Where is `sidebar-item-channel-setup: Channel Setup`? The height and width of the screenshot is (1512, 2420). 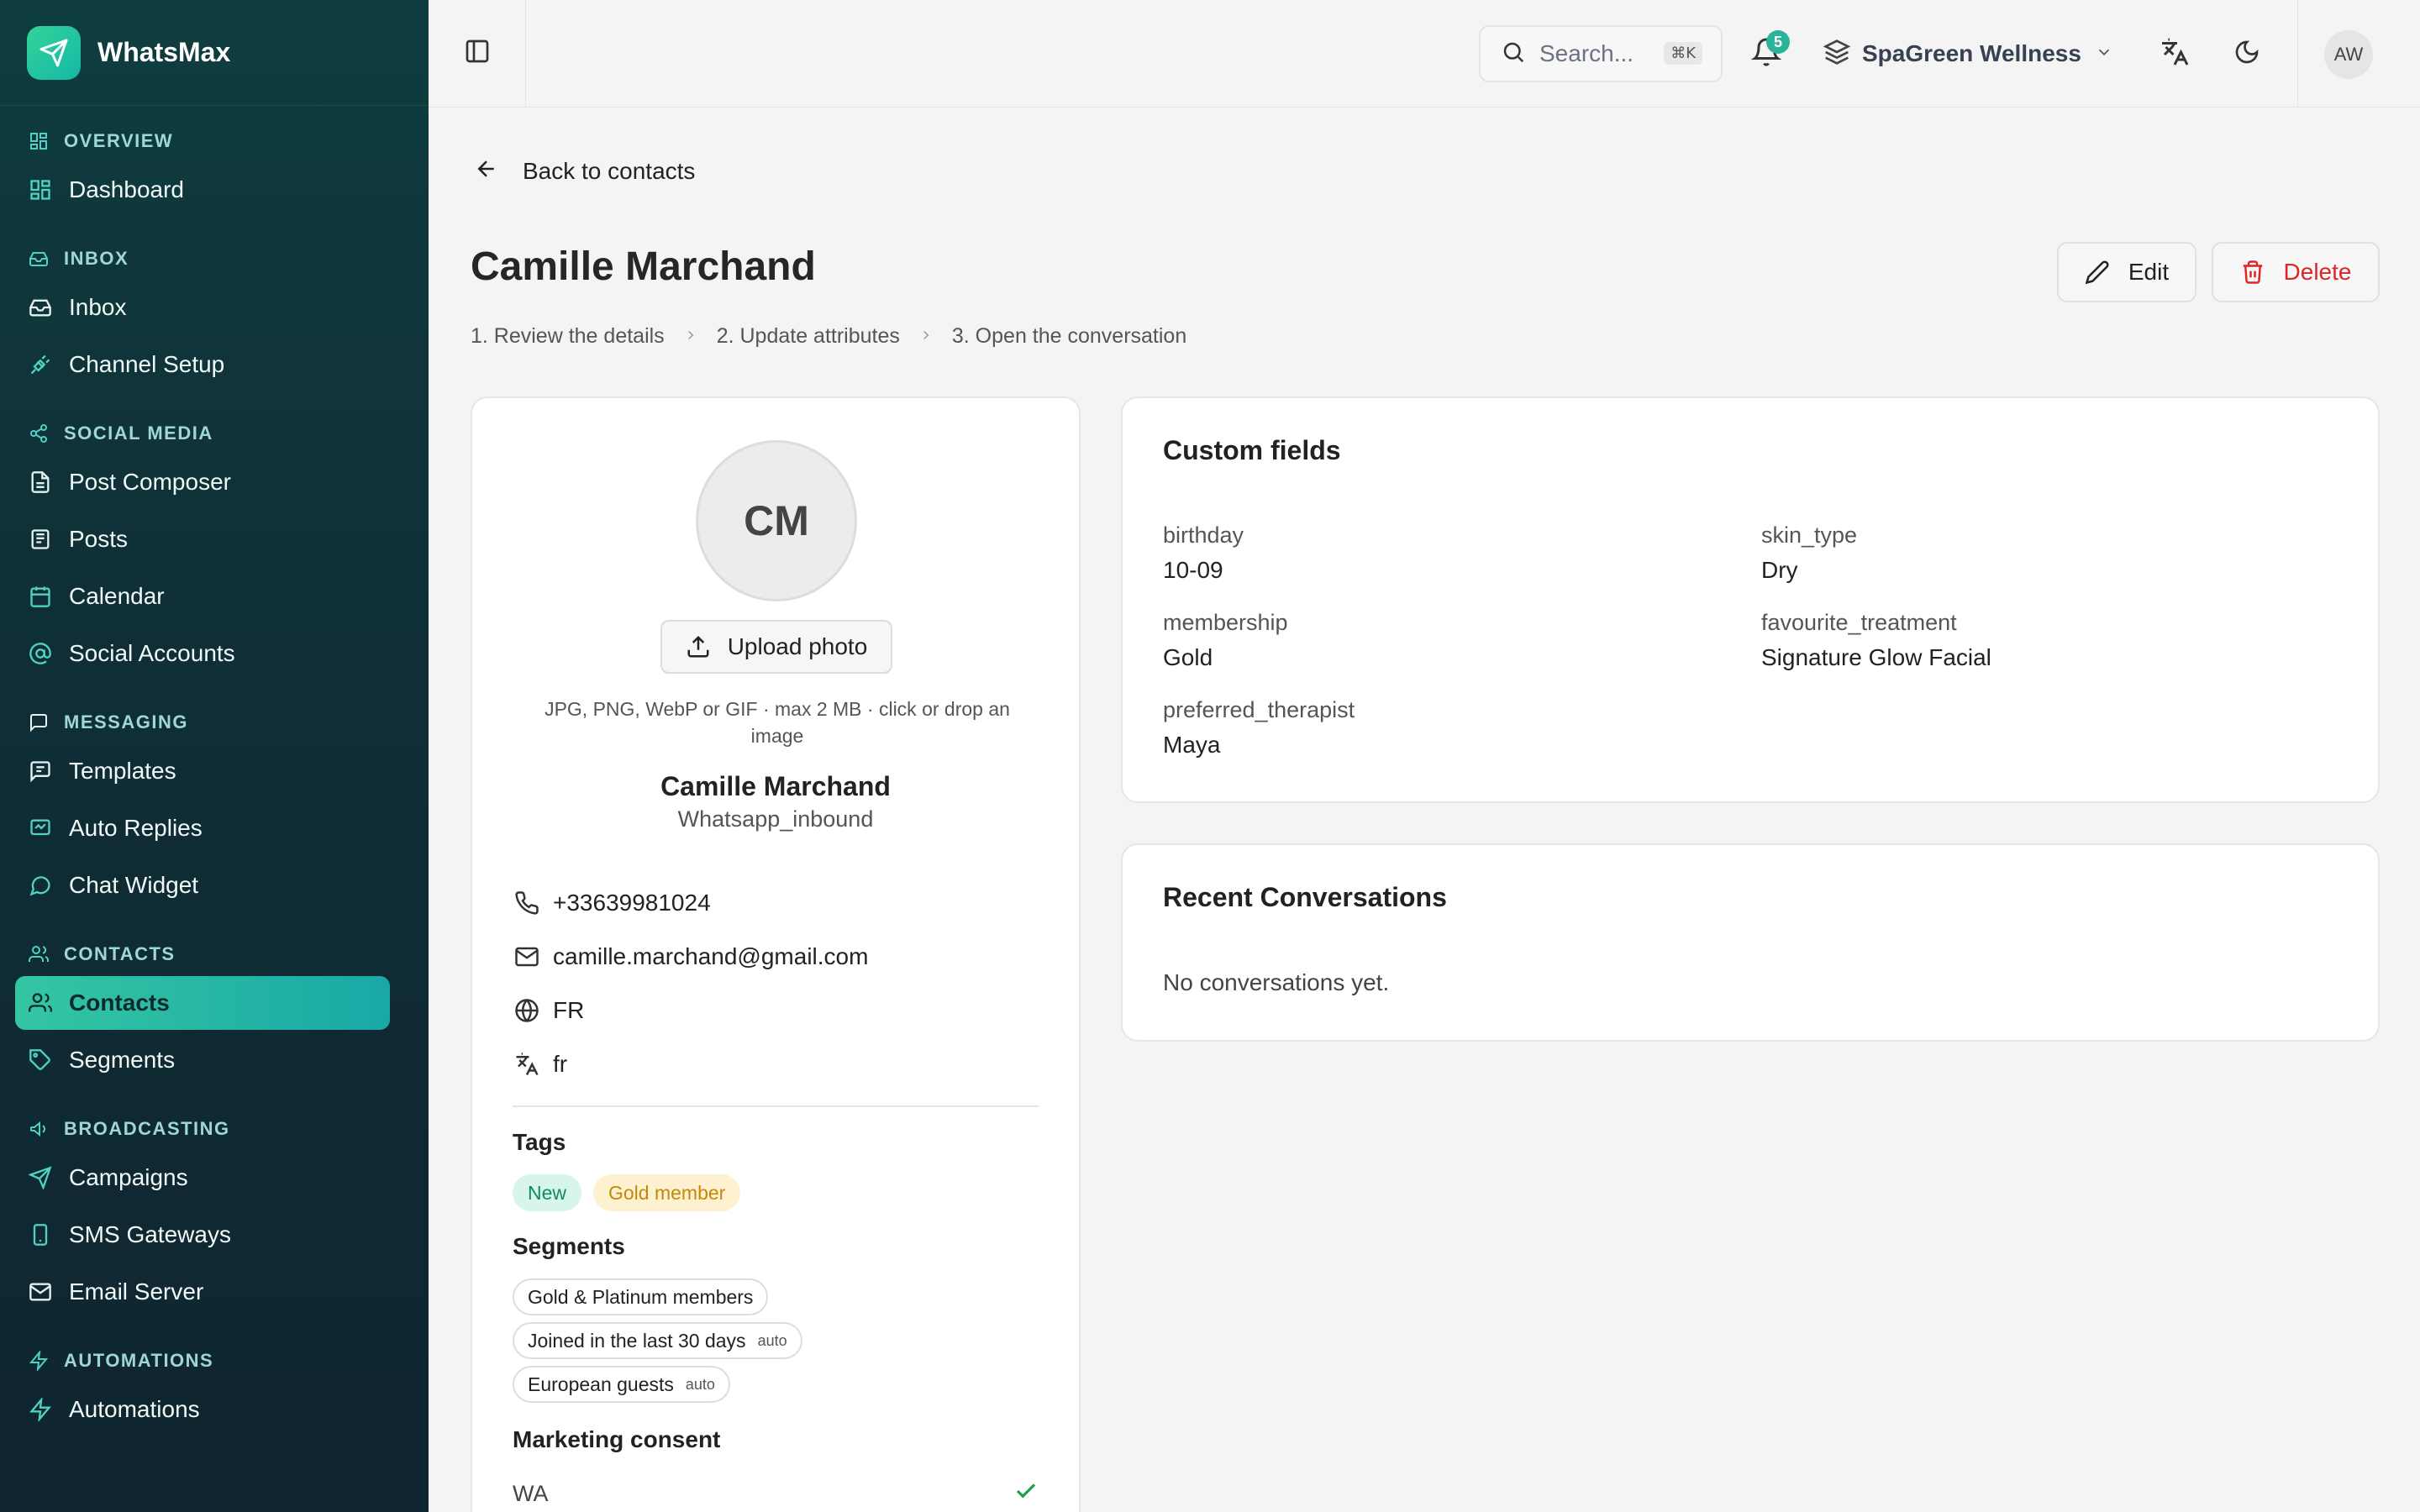 sidebar-item-channel-setup: Channel Setup is located at coordinates (202, 364).